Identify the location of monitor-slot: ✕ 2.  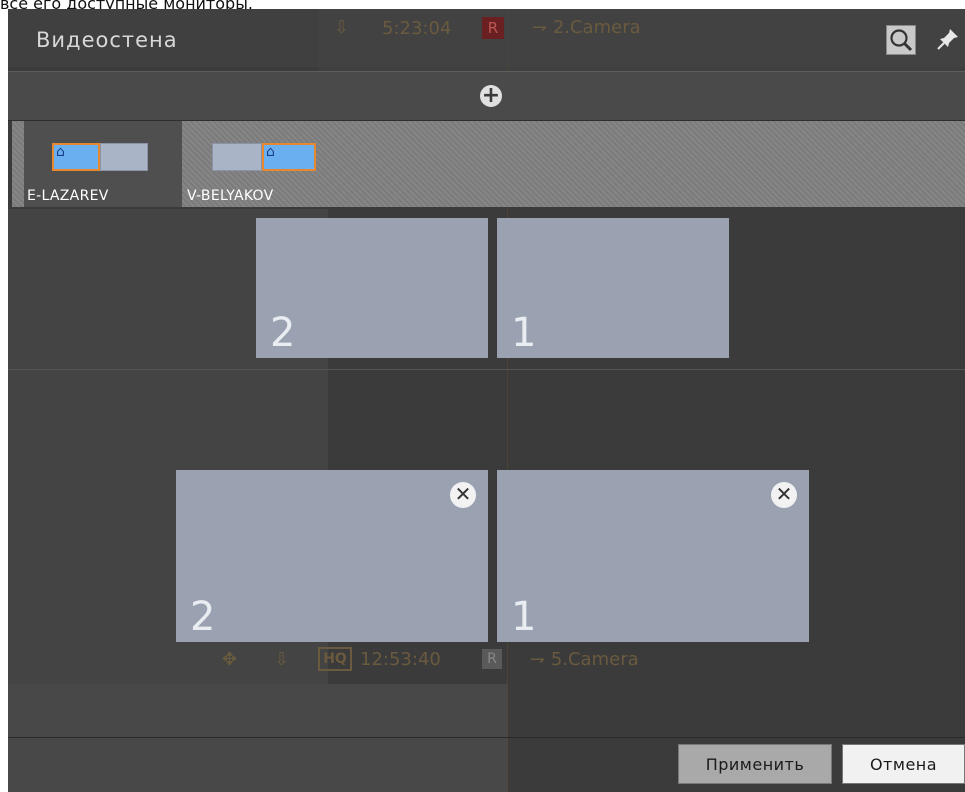
(332, 556).